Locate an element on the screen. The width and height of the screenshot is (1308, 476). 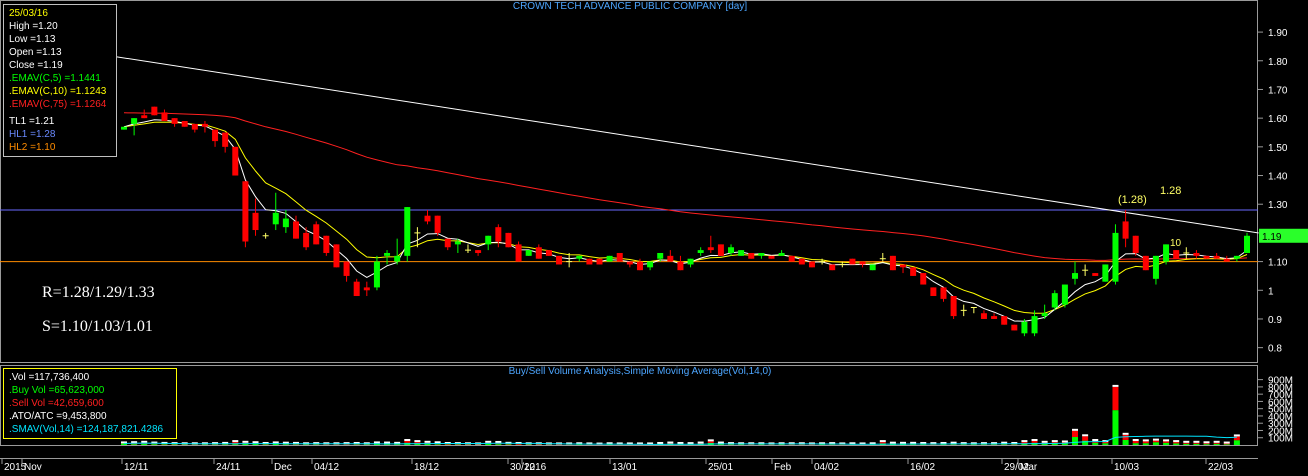
hl2-label: 10 is located at coordinates (1176, 243).